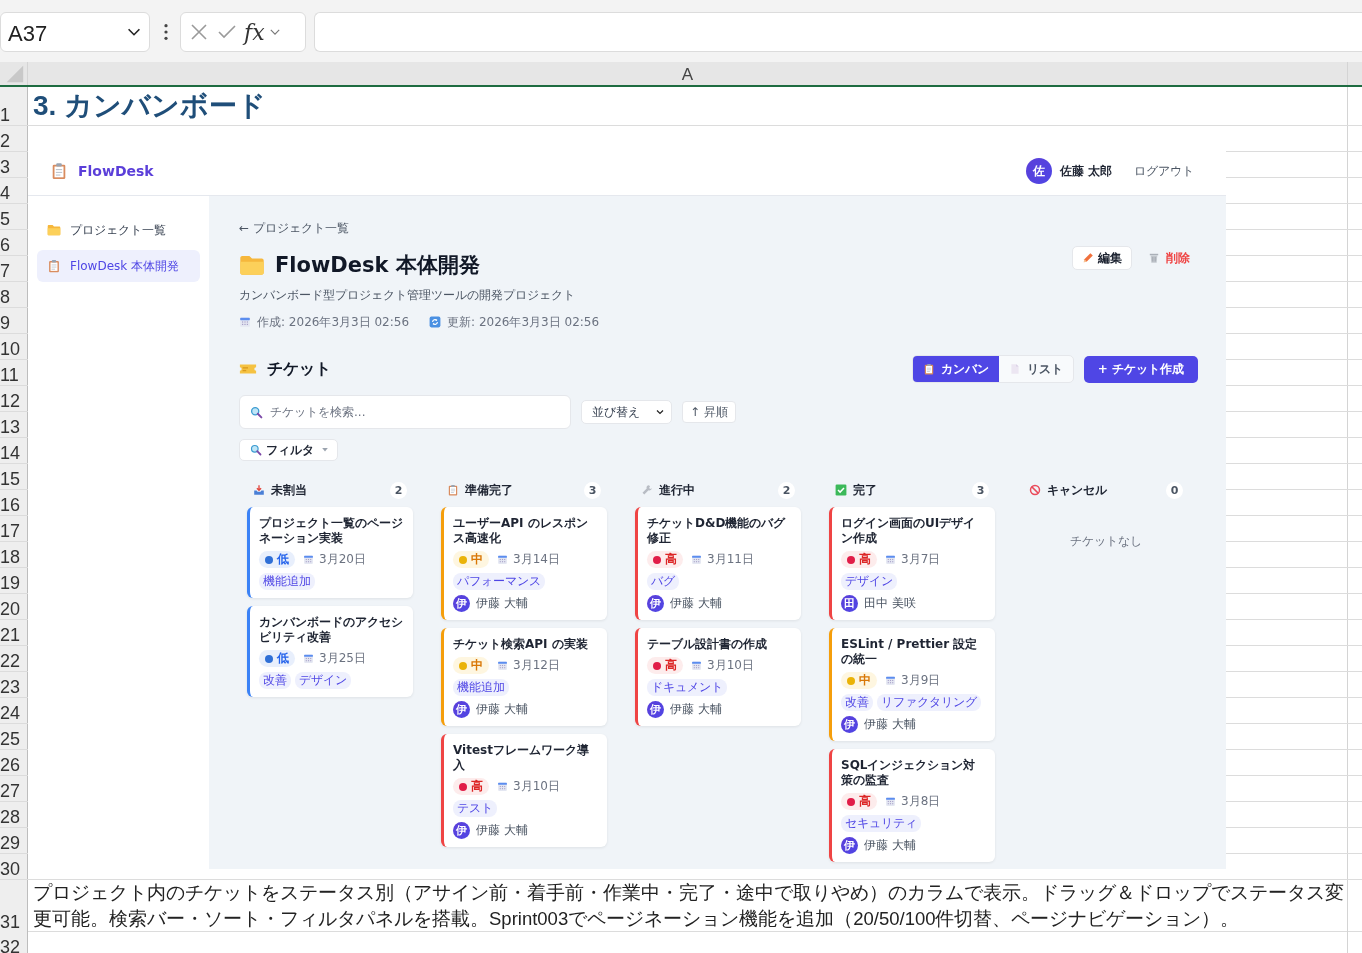 Image resolution: width=1362 pixels, height=953 pixels. What do you see at coordinates (75, 32) in the screenshot?
I see `name-box: A37` at bounding box center [75, 32].